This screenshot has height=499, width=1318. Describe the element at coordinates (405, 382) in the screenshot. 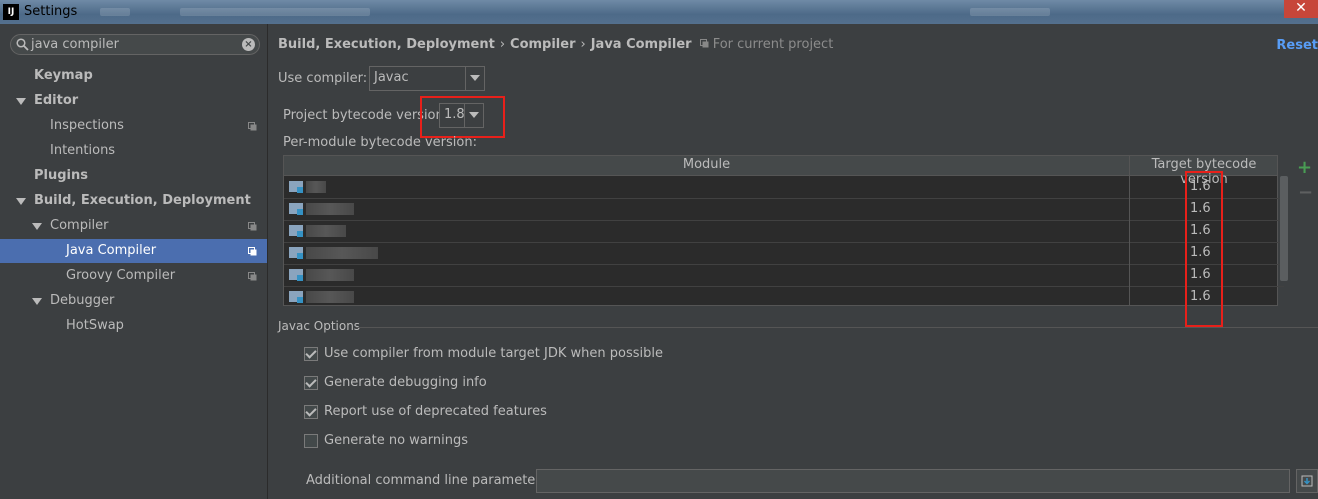

I see `checkbox-label: Generate debugging info` at that location.